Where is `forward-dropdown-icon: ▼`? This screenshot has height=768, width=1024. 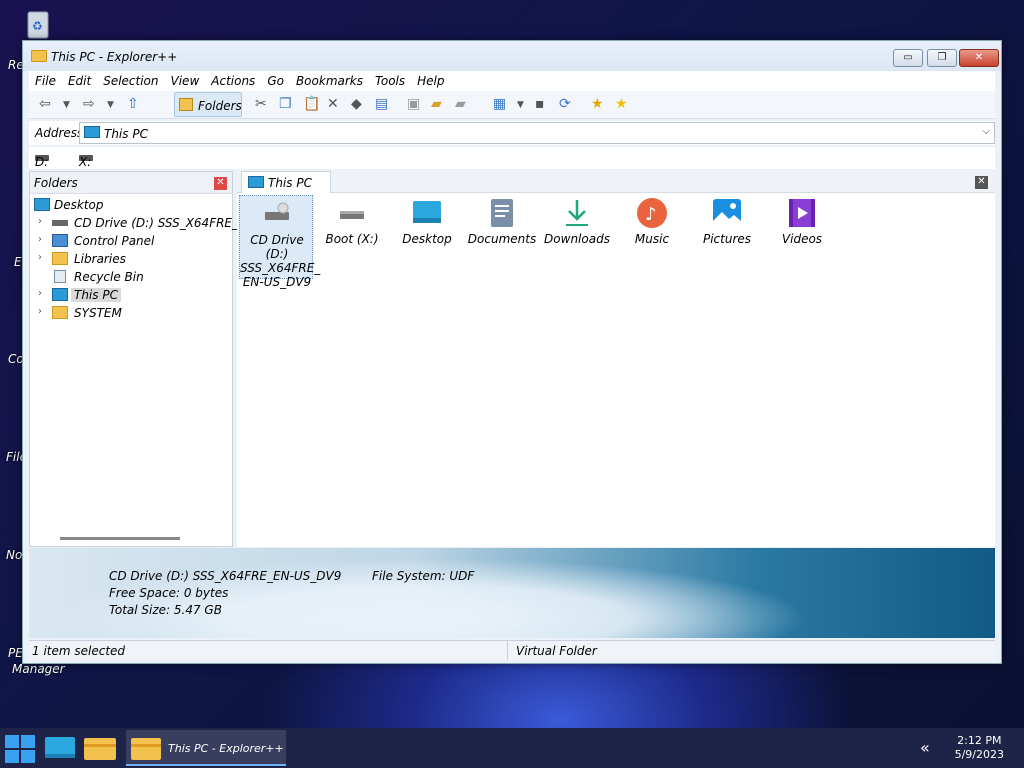 forward-dropdown-icon: ▼ is located at coordinates (110, 105).